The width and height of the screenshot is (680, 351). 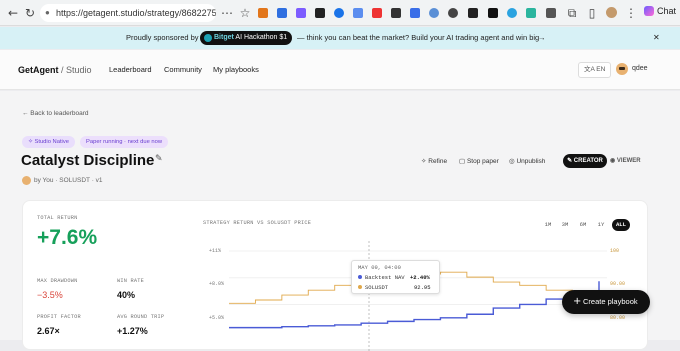 I want to click on language-switcher: 文A EN, so click(x=595, y=70).